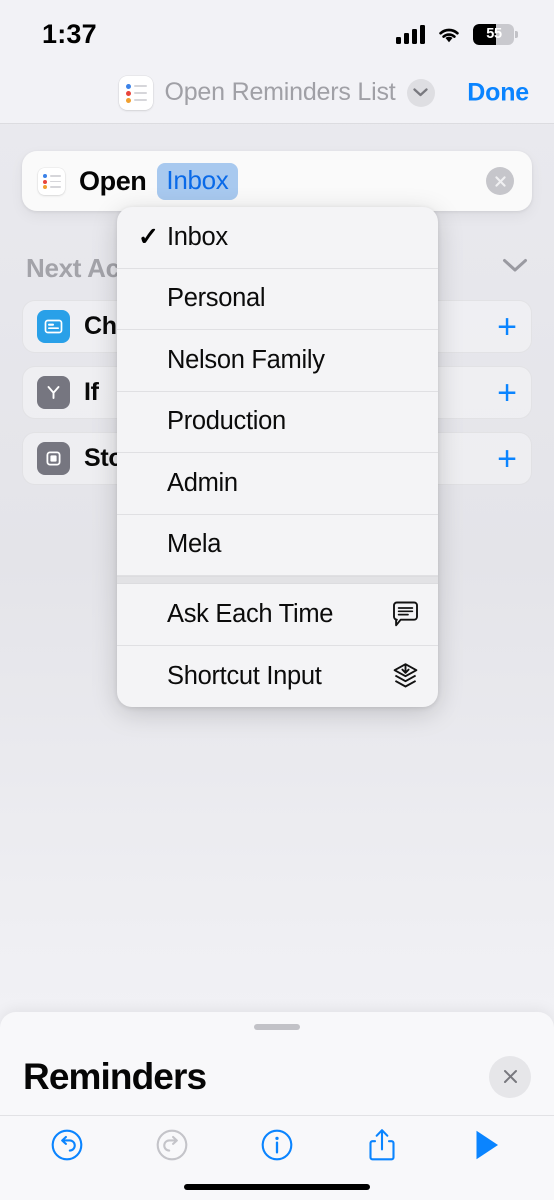 The width and height of the screenshot is (554, 1200). I want to click on sheet-header: Reminders, so click(277, 1077).